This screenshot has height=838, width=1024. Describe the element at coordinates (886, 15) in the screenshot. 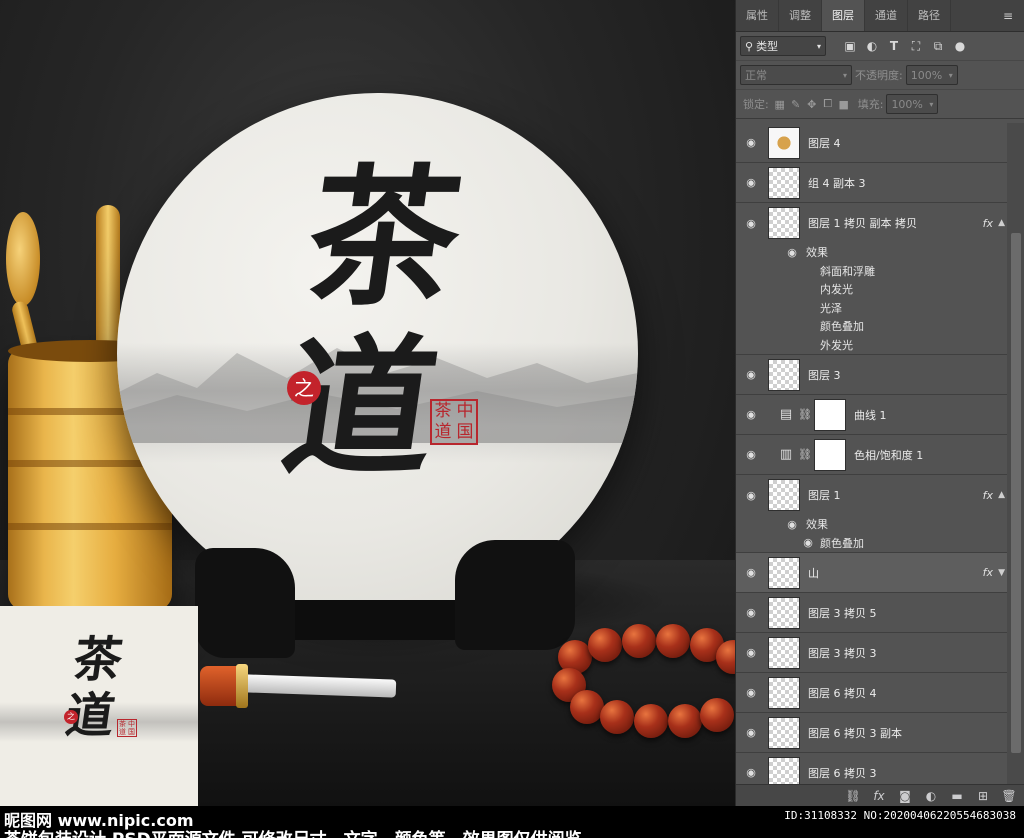

I see `tab-channels: 通道` at that location.